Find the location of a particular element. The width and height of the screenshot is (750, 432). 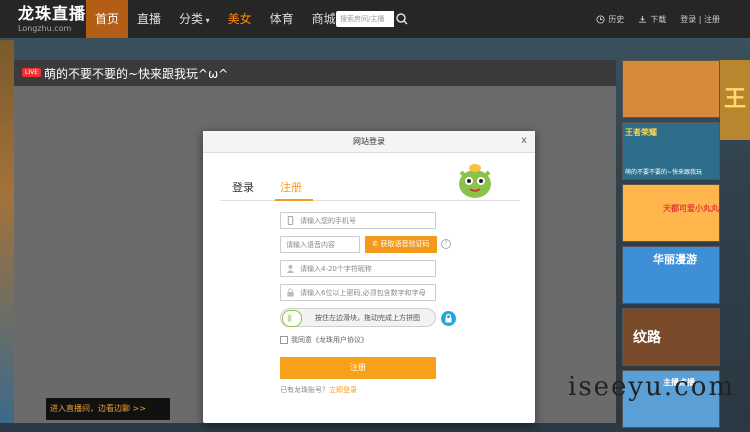

search-input: 搜索房间/主播 is located at coordinates (362, 19).